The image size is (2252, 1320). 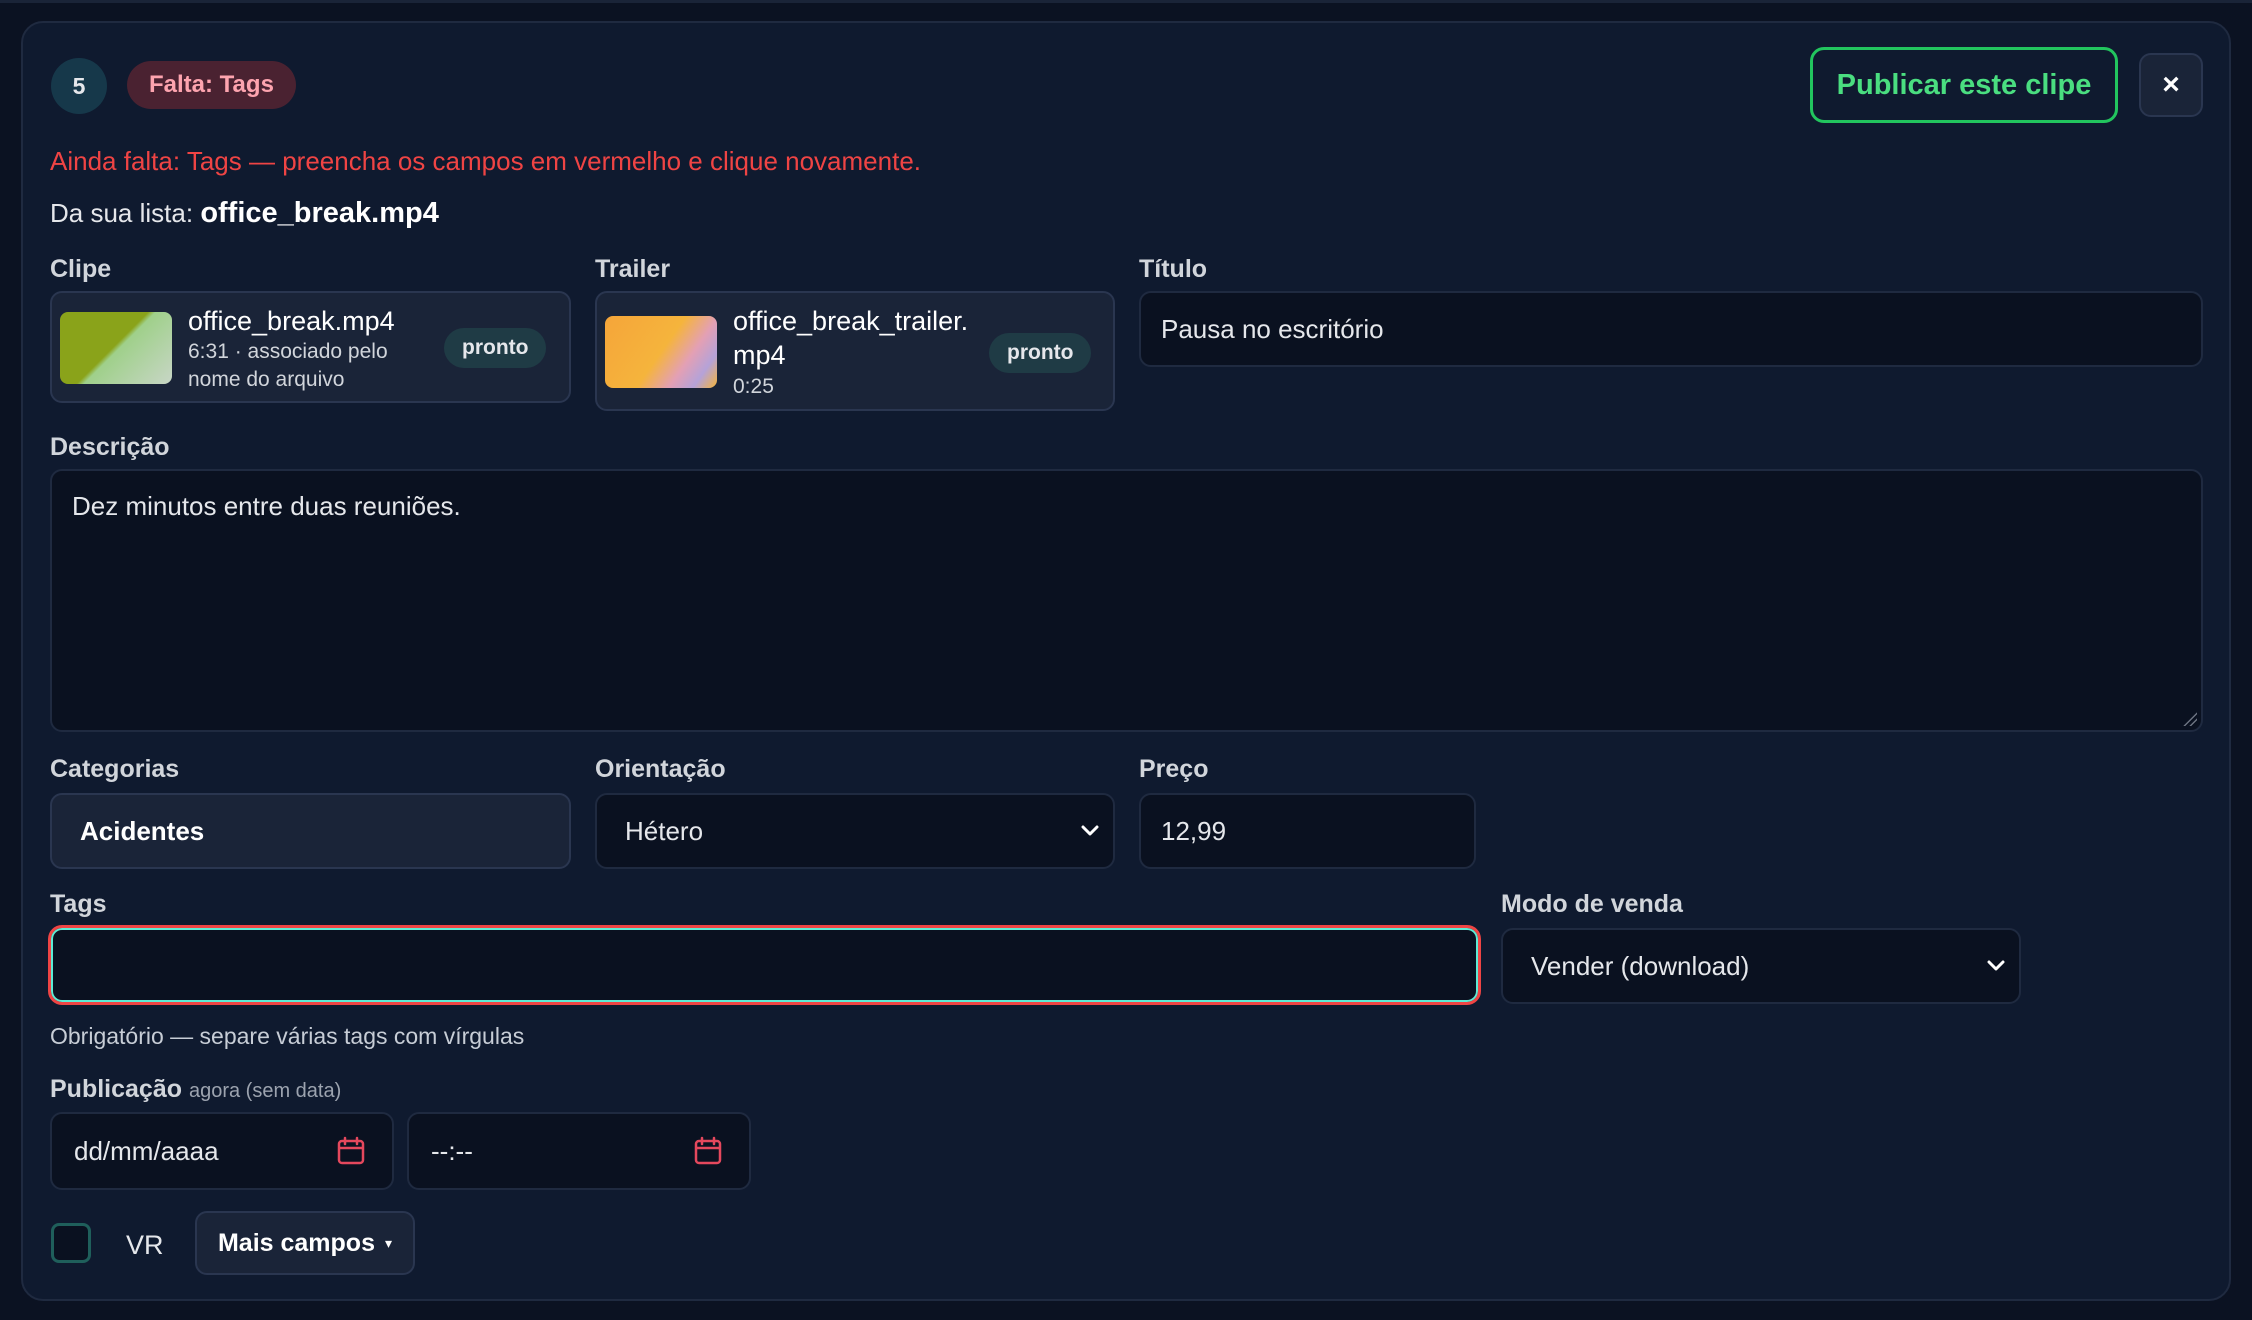 What do you see at coordinates (1964, 85) in the screenshot?
I see `publish-clip-button: Publicar este clipe` at bounding box center [1964, 85].